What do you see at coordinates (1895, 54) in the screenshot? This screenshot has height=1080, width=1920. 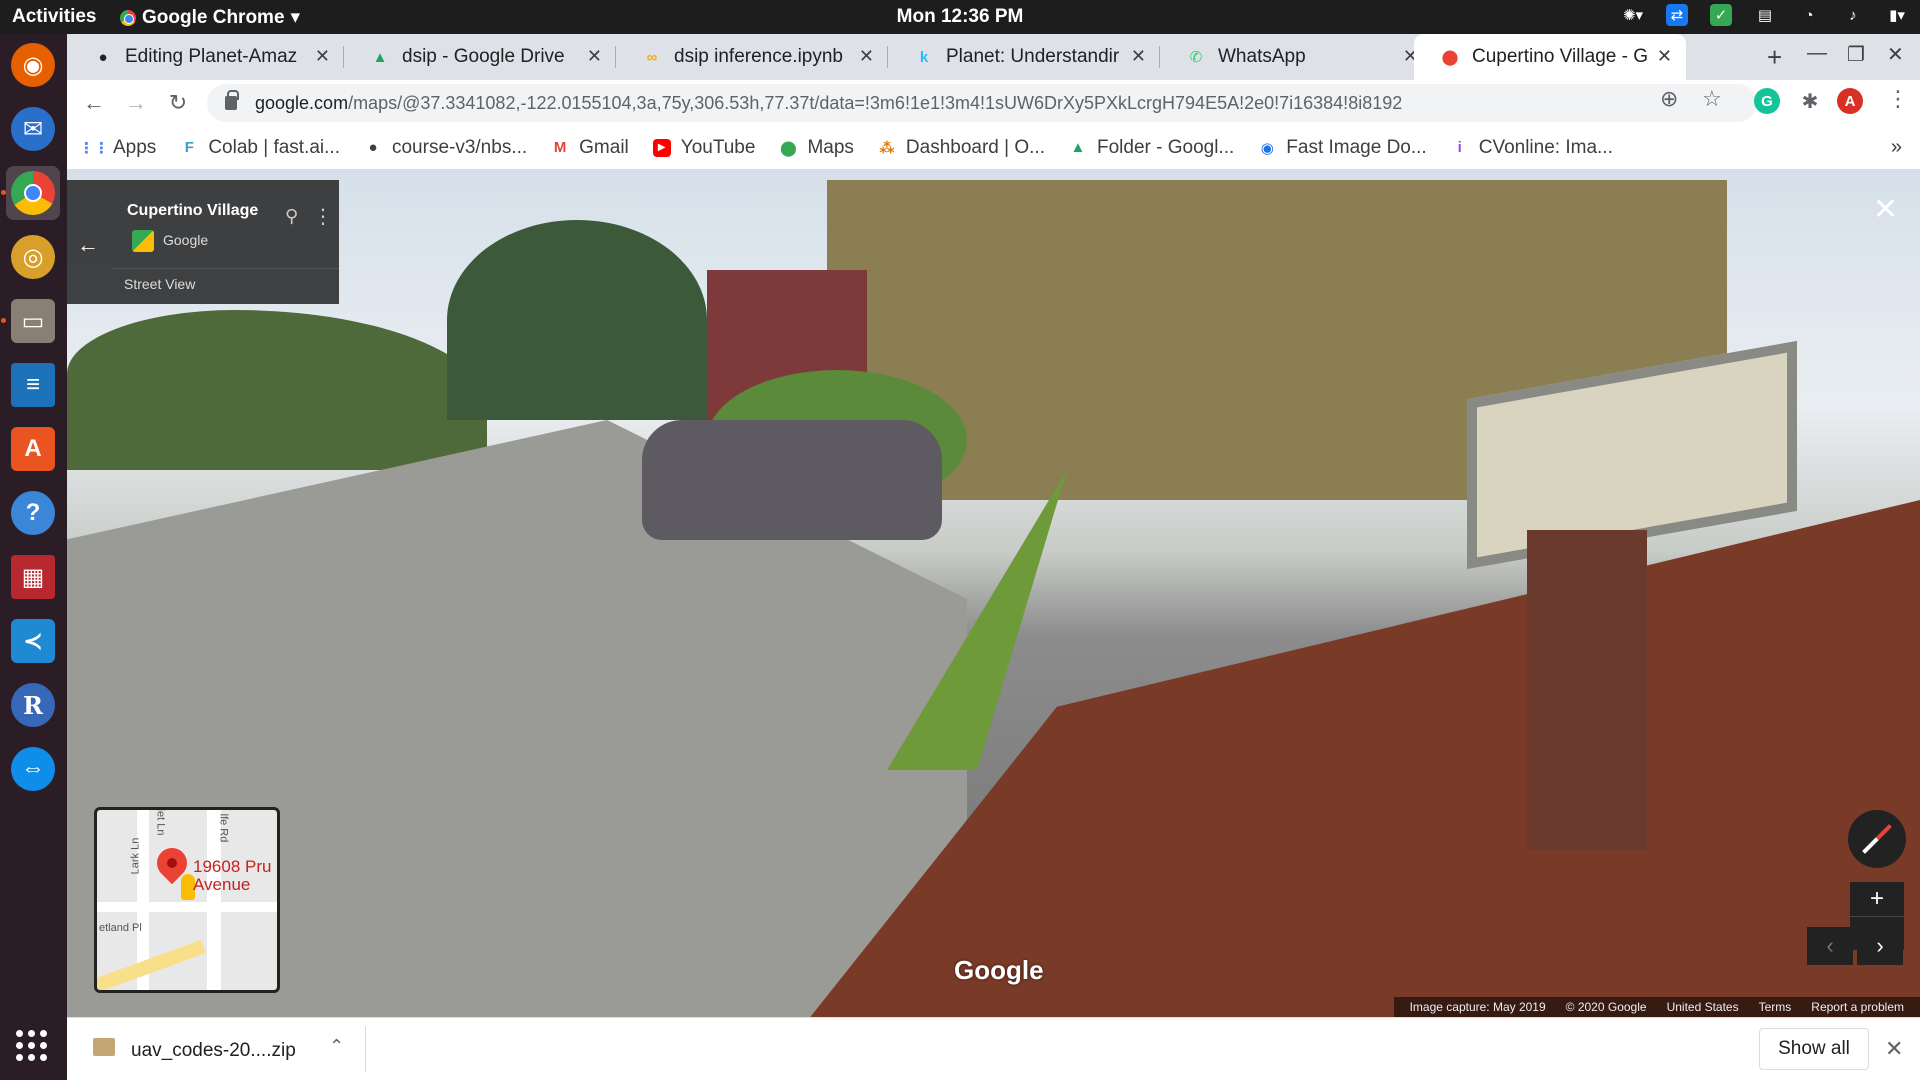 I see `close-window-button: ✕` at bounding box center [1895, 54].